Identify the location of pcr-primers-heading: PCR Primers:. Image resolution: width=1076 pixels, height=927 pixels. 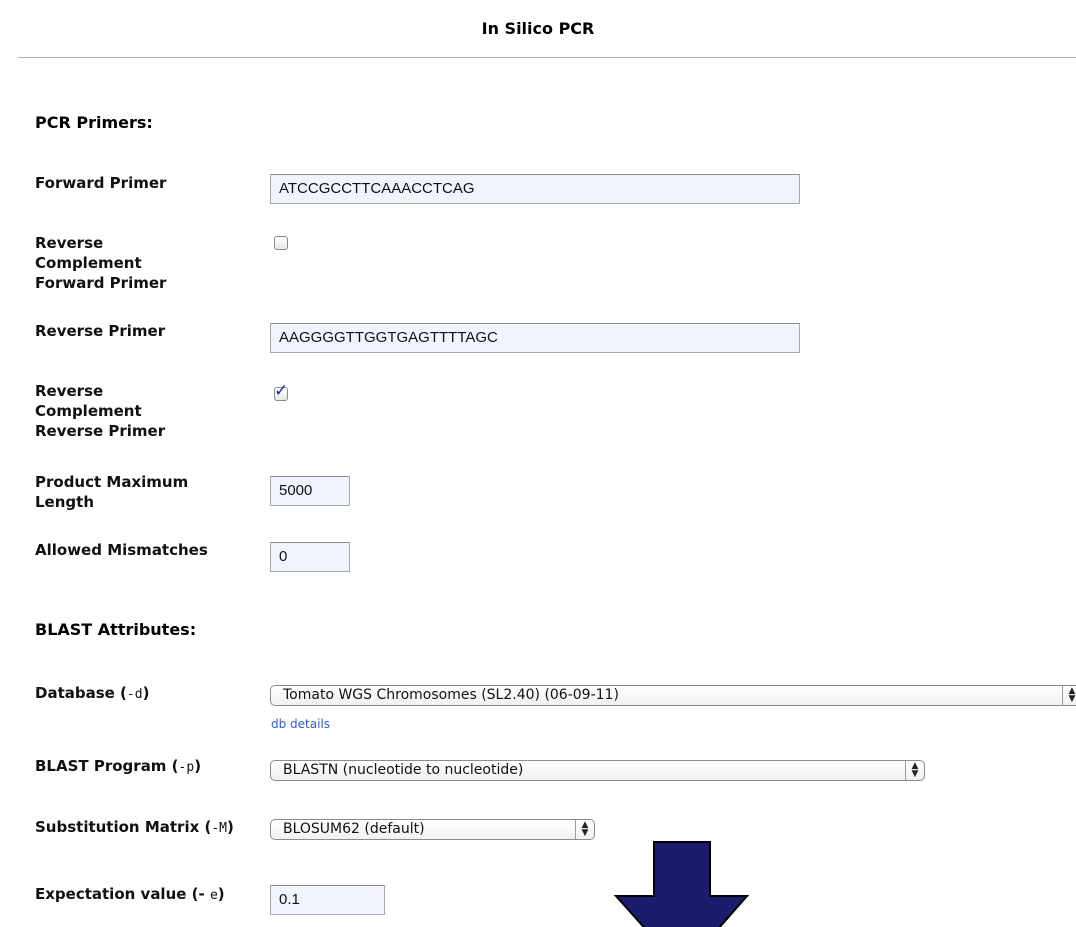
(94, 122).